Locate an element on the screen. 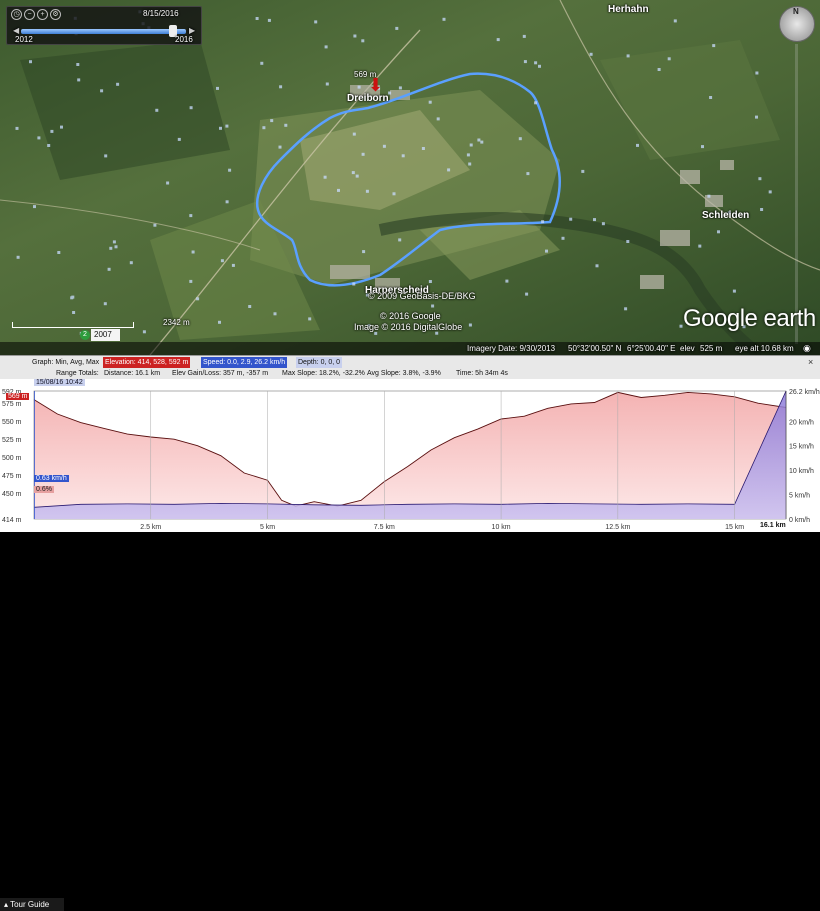  north-icon: N is located at coordinates (796, 11).